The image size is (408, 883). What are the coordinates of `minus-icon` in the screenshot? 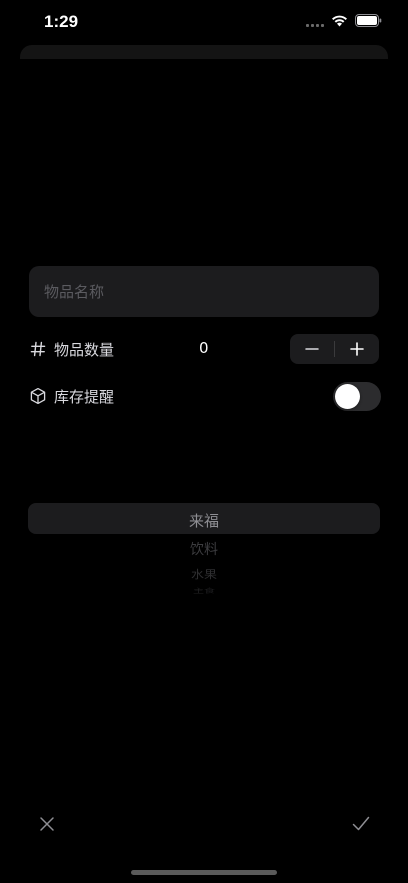 It's located at (312, 349).